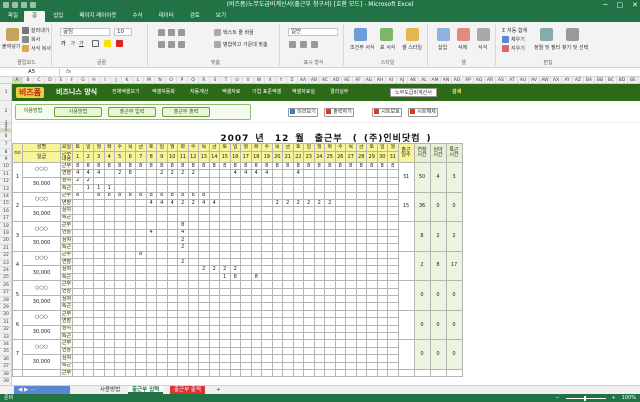 This screenshot has width=640, height=402. Describe the element at coordinates (17, 80) in the screenshot. I see `column-header-A: A` at that location.